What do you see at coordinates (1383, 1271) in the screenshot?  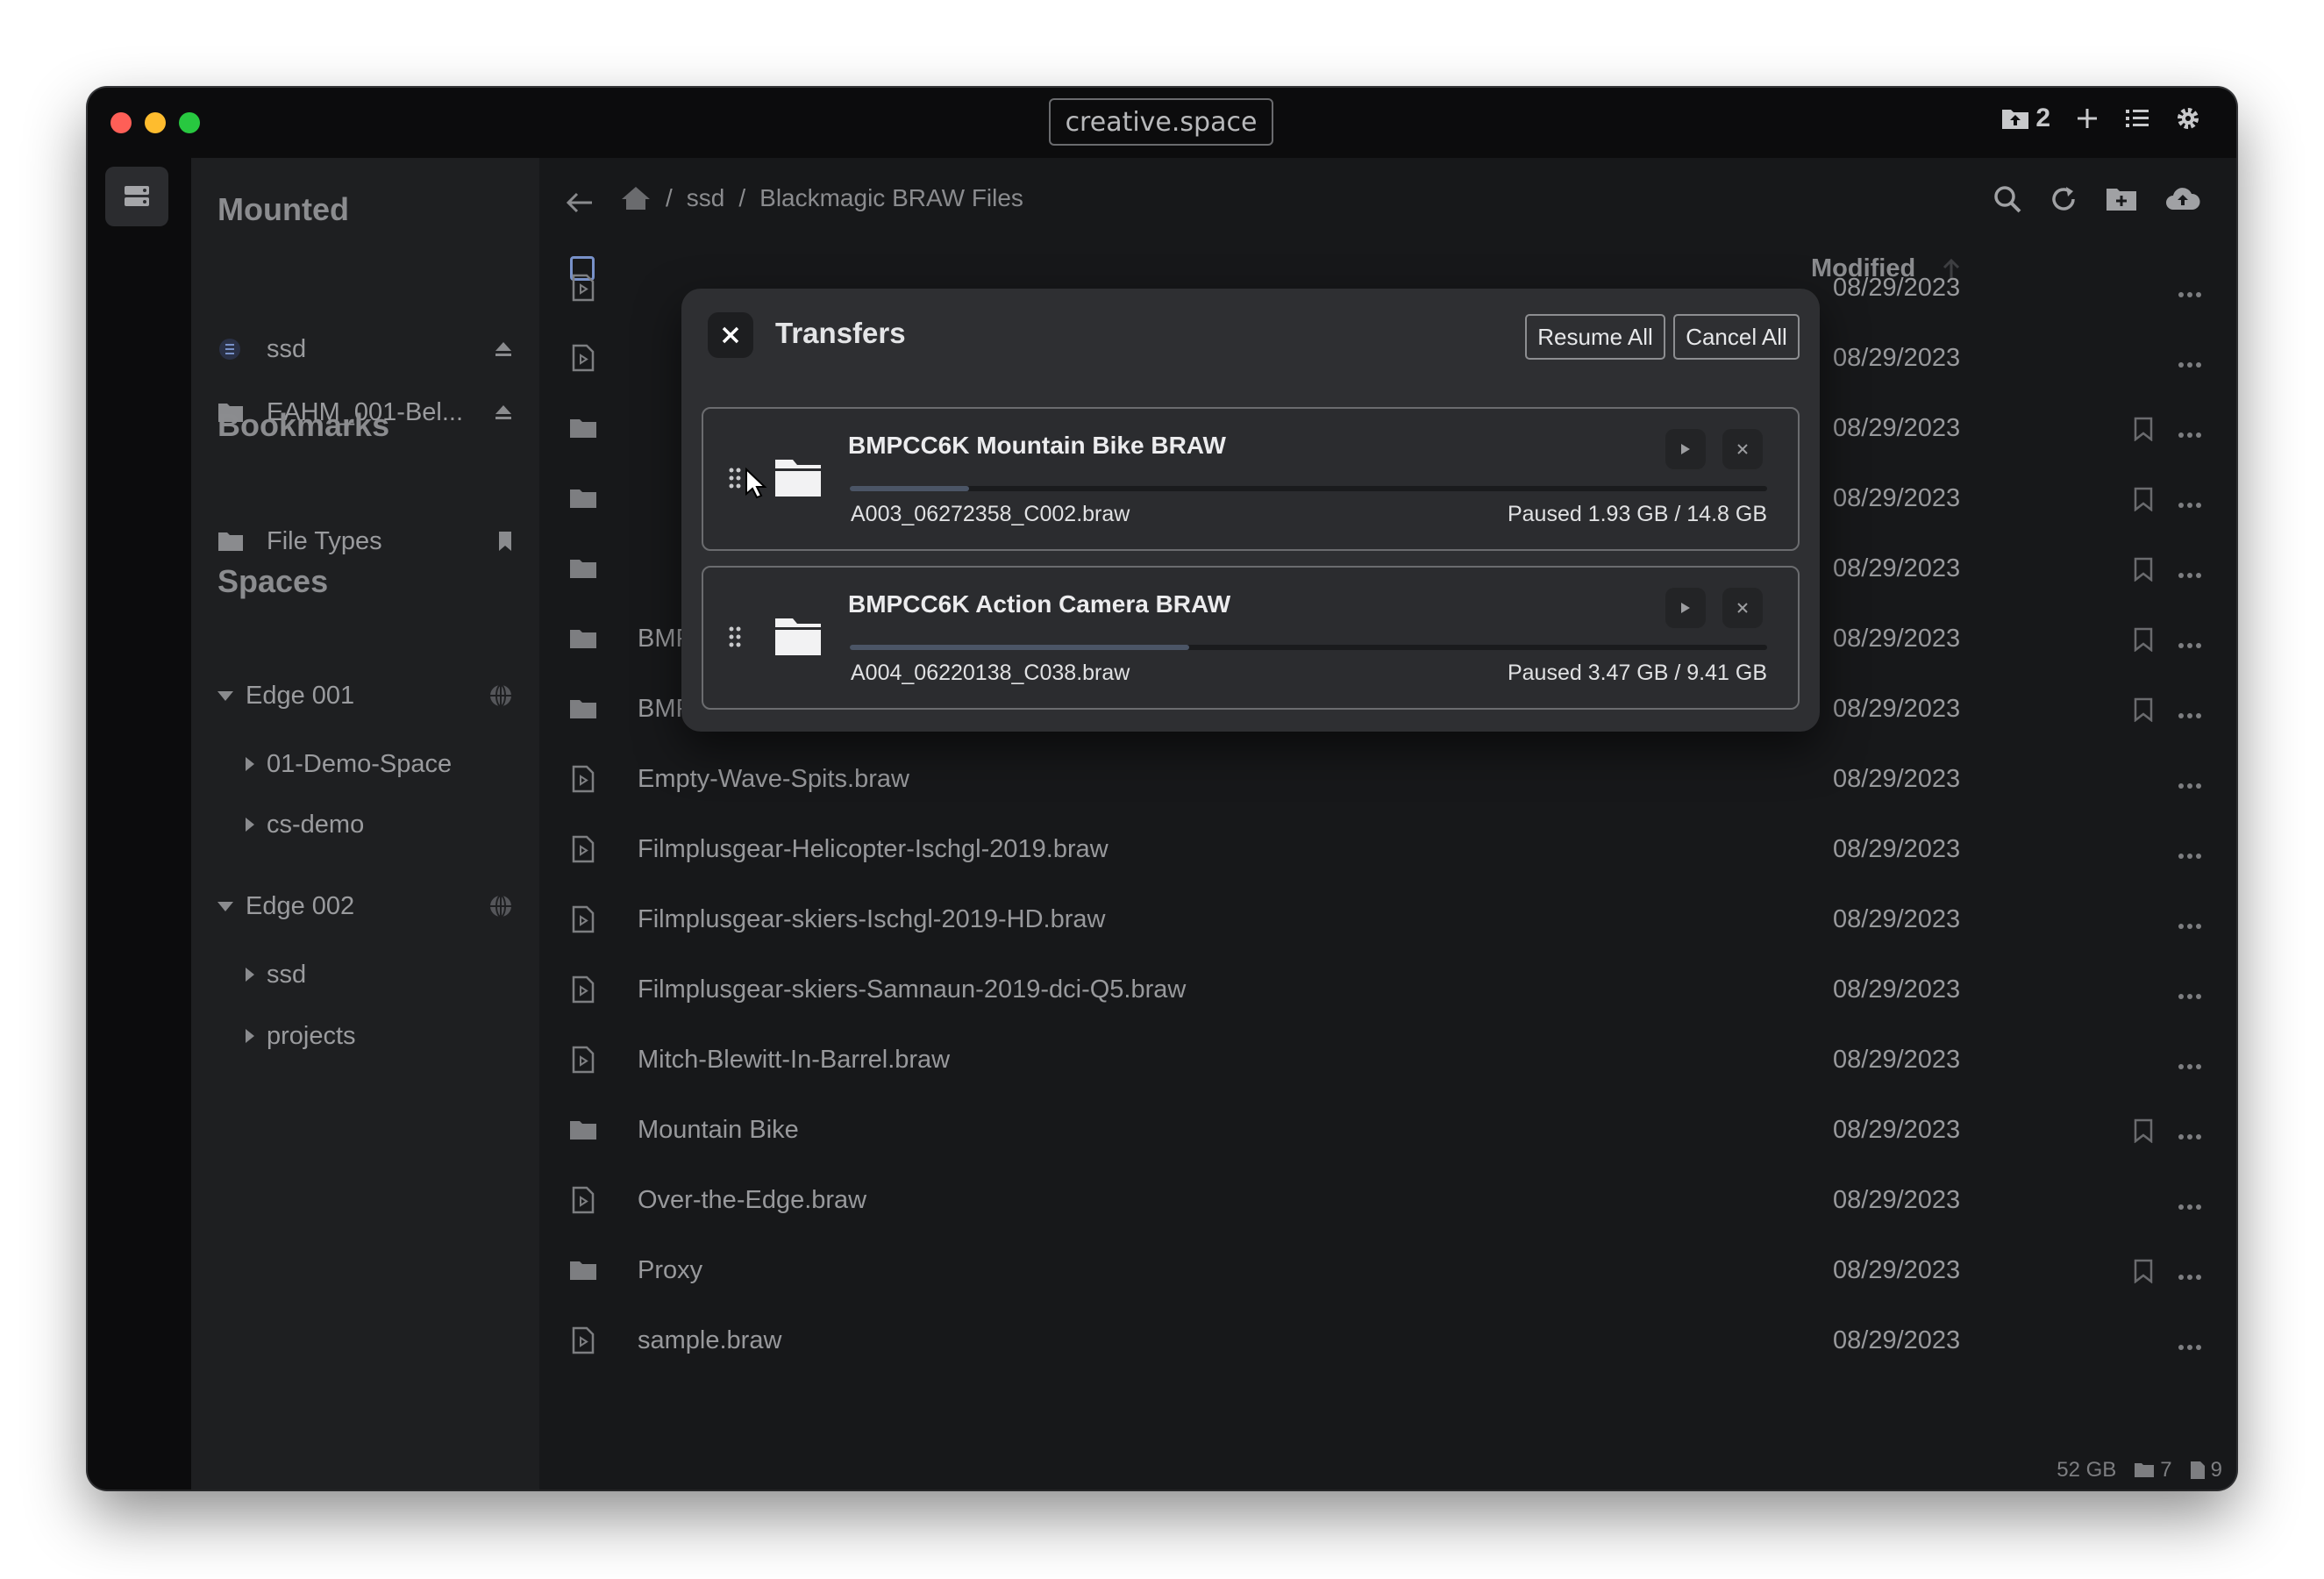 I see `table-row: Proxy 08/29/2023` at bounding box center [1383, 1271].